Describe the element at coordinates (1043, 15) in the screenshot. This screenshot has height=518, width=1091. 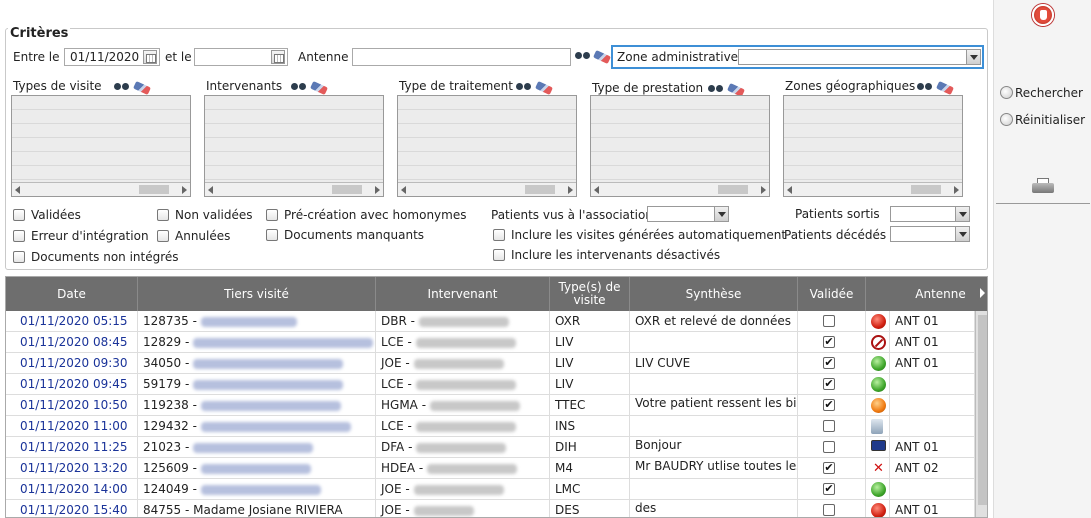
I see `stop-hand-icon` at that location.